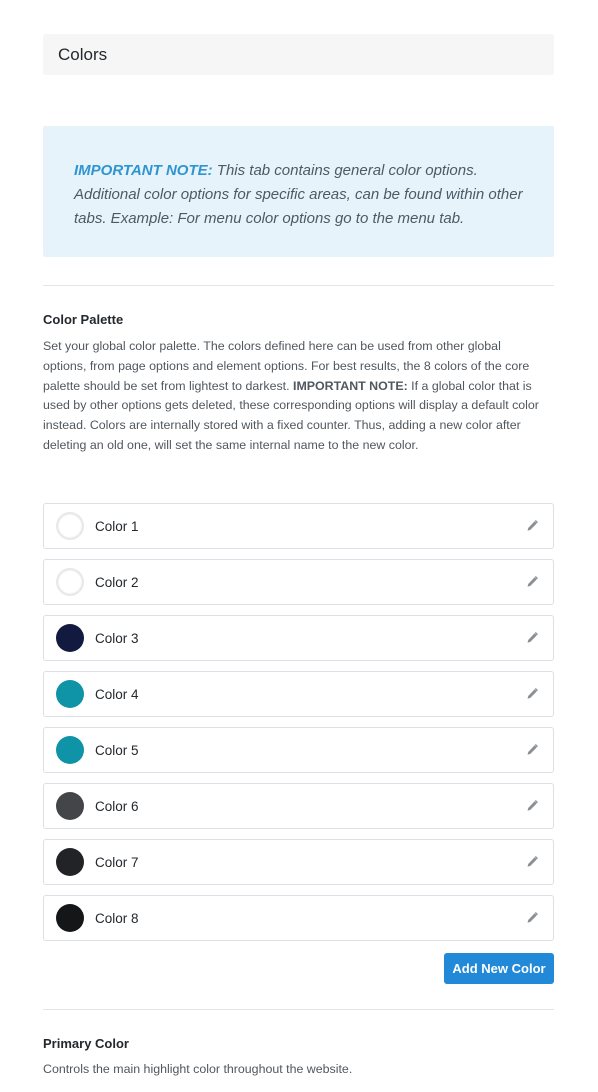 This screenshot has height=1092, width=598. Describe the element at coordinates (86, 1043) in the screenshot. I see `primary-color-title: Primary Color` at that location.